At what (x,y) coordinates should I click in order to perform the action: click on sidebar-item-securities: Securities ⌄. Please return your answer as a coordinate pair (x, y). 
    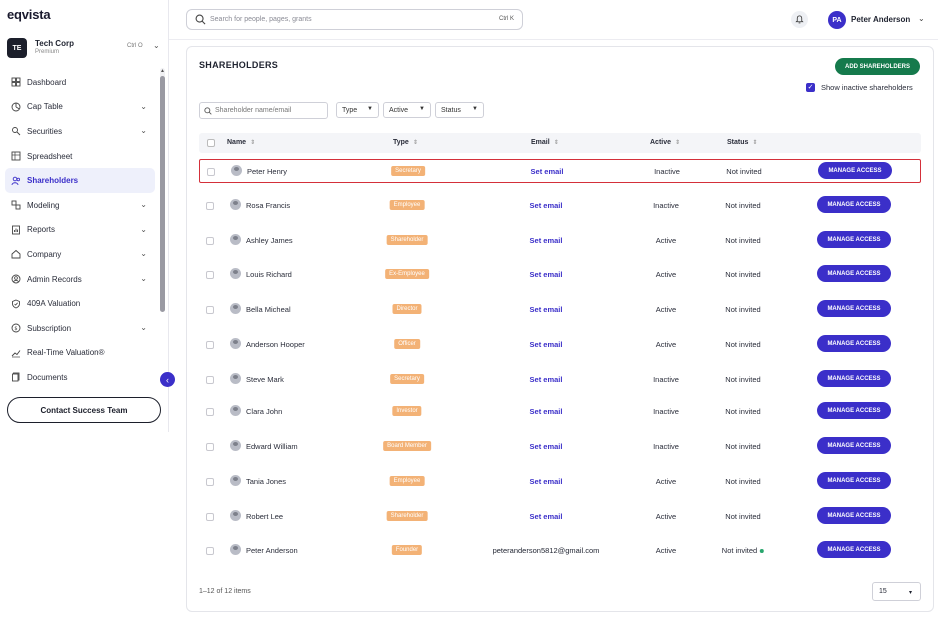
    Looking at the image, I should click on (80, 131).